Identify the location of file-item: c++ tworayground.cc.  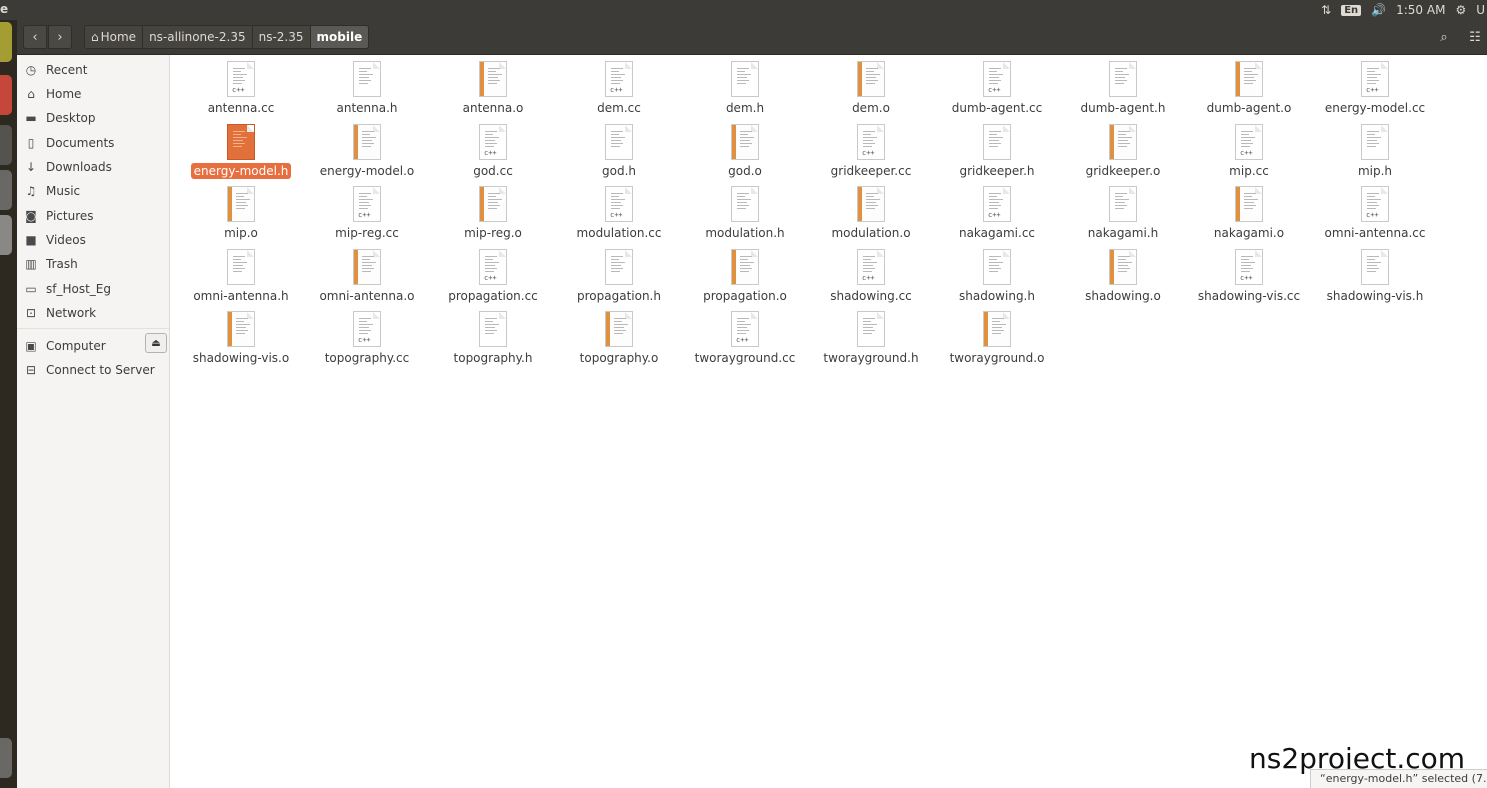
(745, 335).